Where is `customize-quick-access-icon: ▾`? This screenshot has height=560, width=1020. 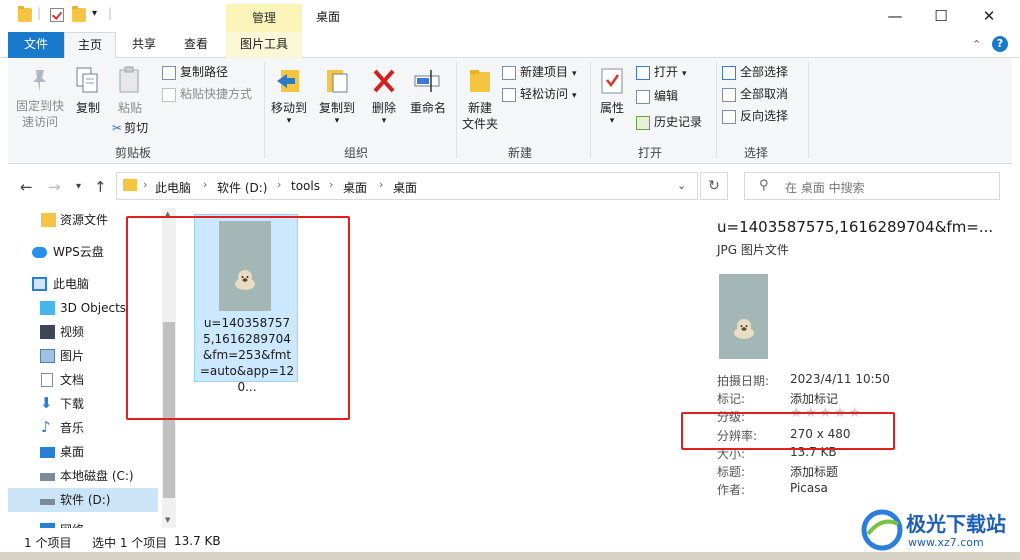
customize-quick-access-icon: ▾ is located at coordinates (94, 13).